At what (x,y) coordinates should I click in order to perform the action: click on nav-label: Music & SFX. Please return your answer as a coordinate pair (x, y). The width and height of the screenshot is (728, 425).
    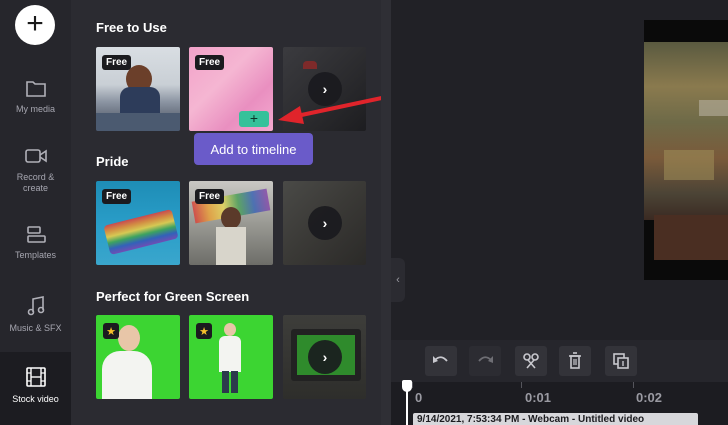
    Looking at the image, I should click on (35, 328).